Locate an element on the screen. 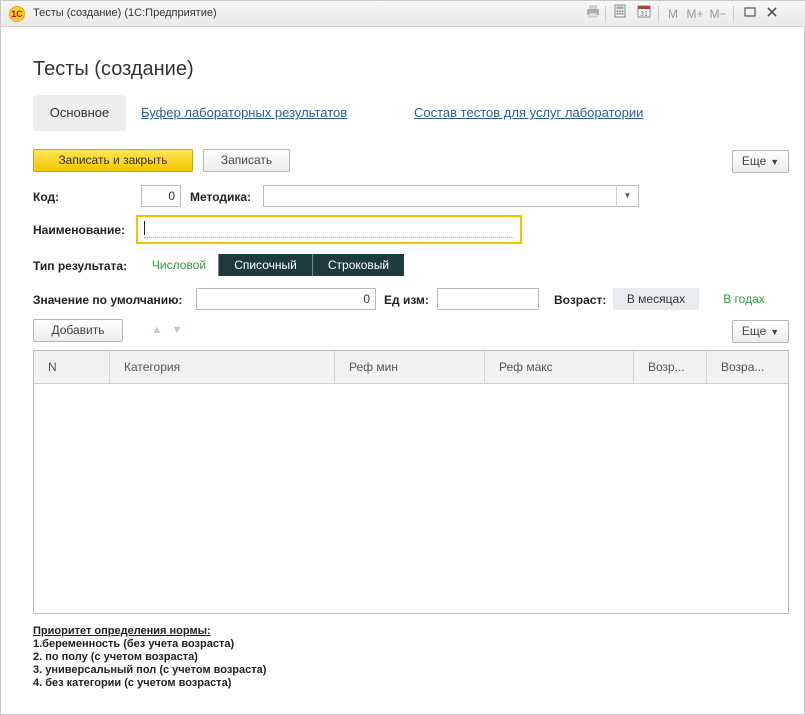  tab-lab-results-buffer: Буфер лабораторных результатов is located at coordinates (244, 112).